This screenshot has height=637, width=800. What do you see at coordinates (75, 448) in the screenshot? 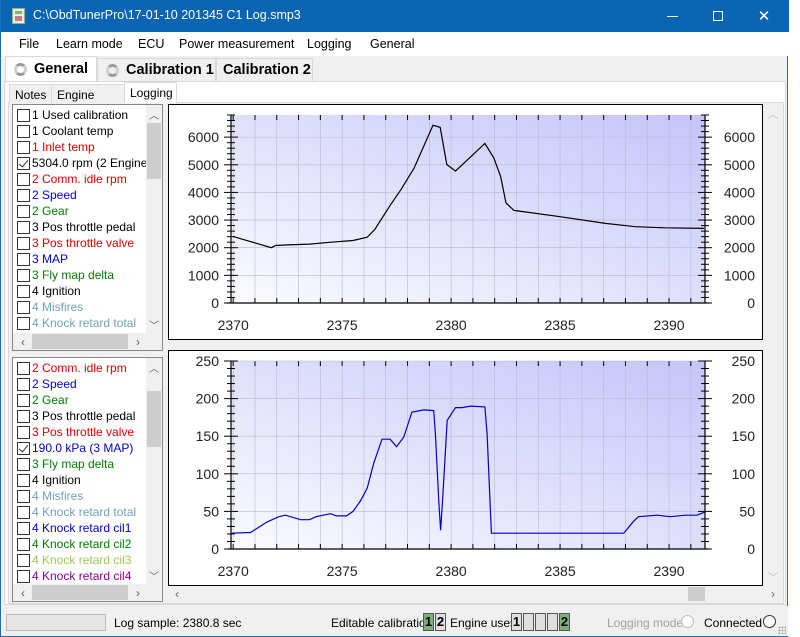
I see `list-item: 190.0 kPa (3 MAP)` at bounding box center [75, 448].